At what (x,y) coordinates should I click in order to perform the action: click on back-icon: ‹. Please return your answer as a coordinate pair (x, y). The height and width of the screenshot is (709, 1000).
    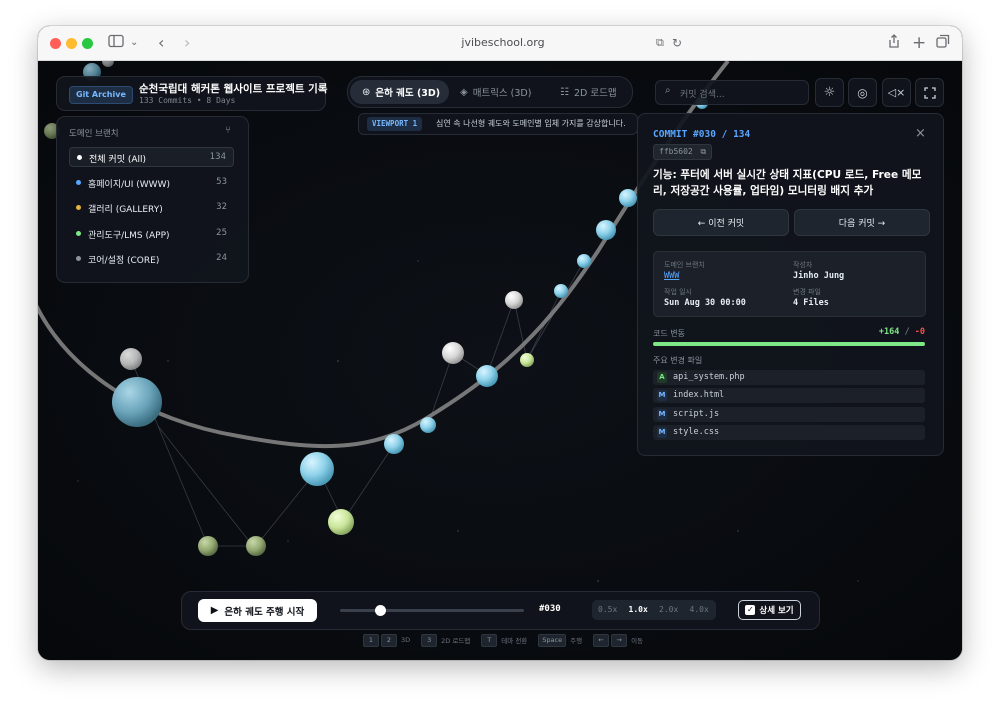
    Looking at the image, I should click on (161, 43).